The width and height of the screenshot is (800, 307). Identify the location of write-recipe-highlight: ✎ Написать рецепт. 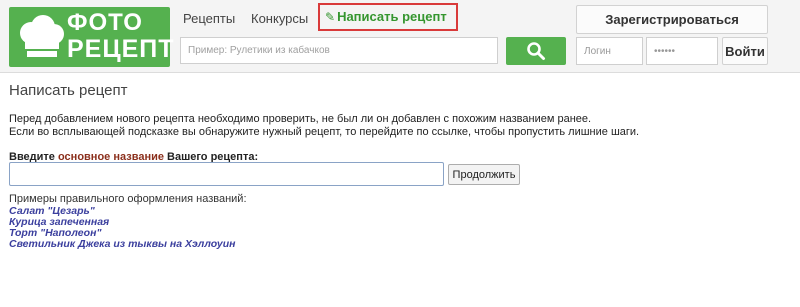
(388, 17).